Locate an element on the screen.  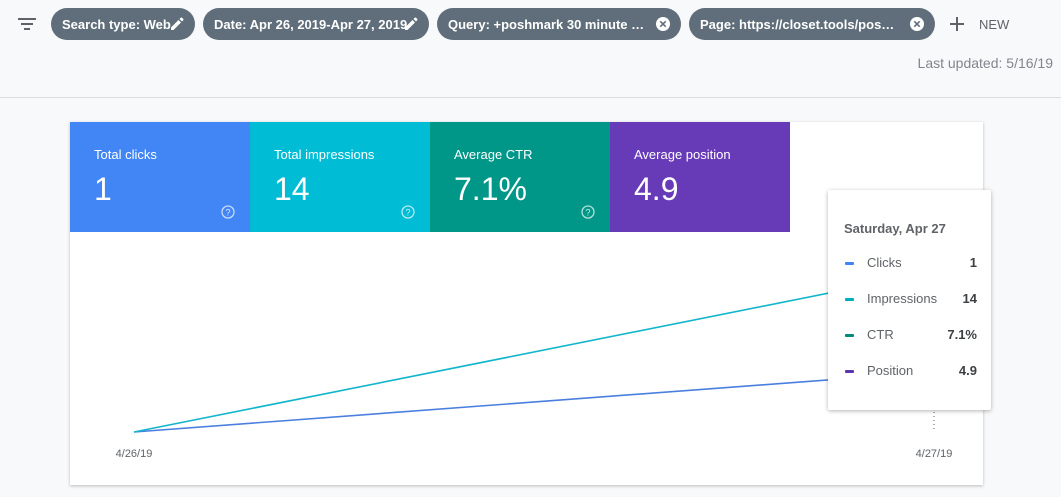
tooltip-row-value: 4.9 is located at coordinates (967, 370).